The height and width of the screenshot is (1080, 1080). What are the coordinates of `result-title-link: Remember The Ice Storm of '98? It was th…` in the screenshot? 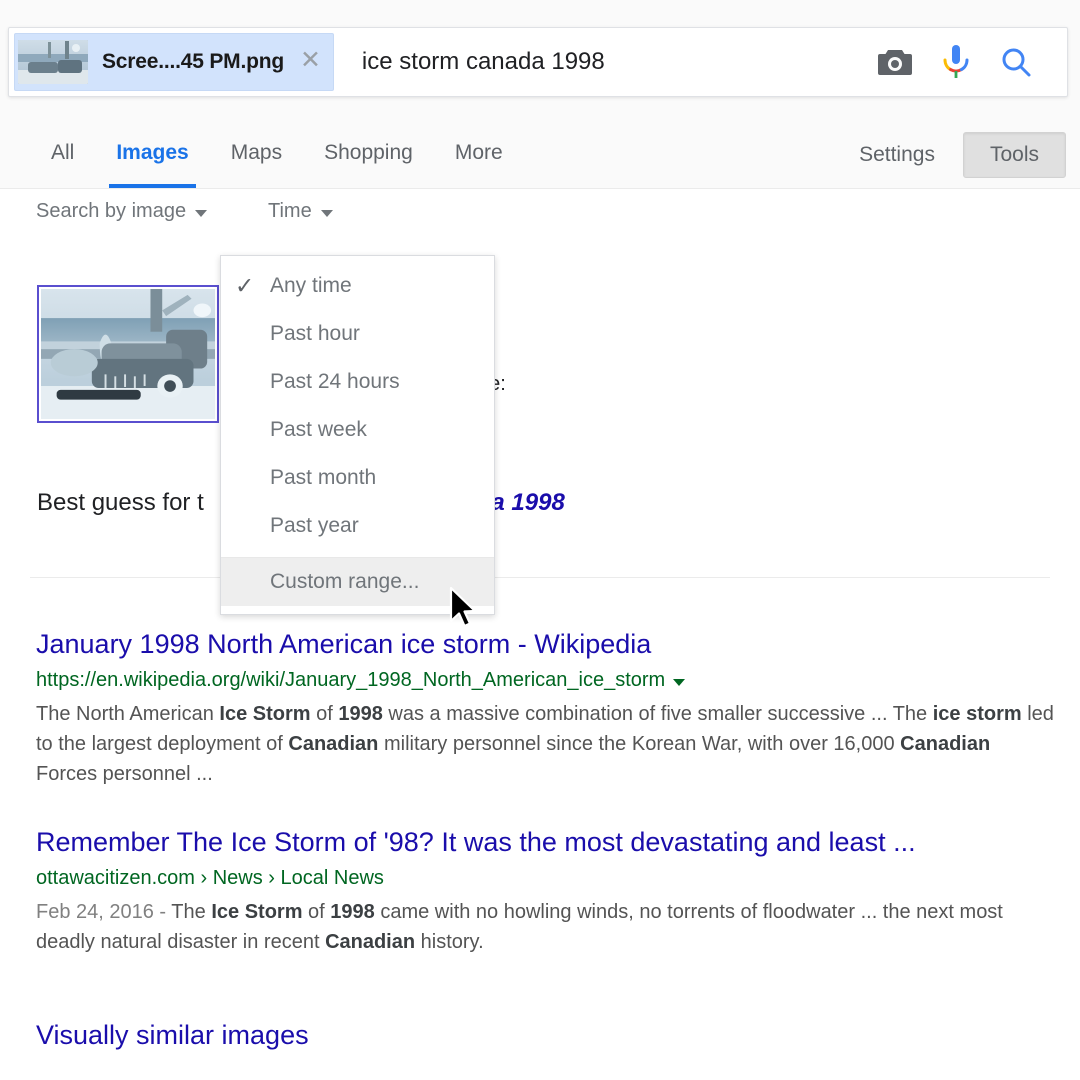 It's located at (546, 842).